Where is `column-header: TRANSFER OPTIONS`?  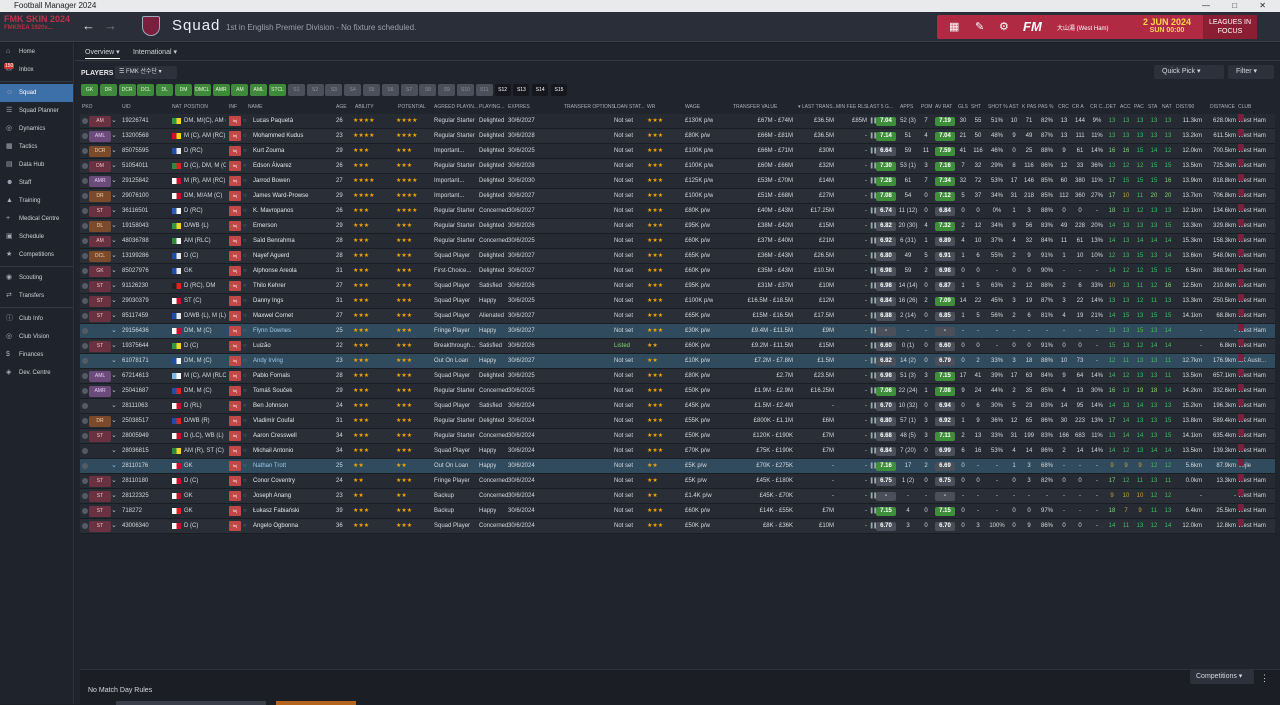 column-header: TRANSFER OPTIONS is located at coordinates (589, 107).